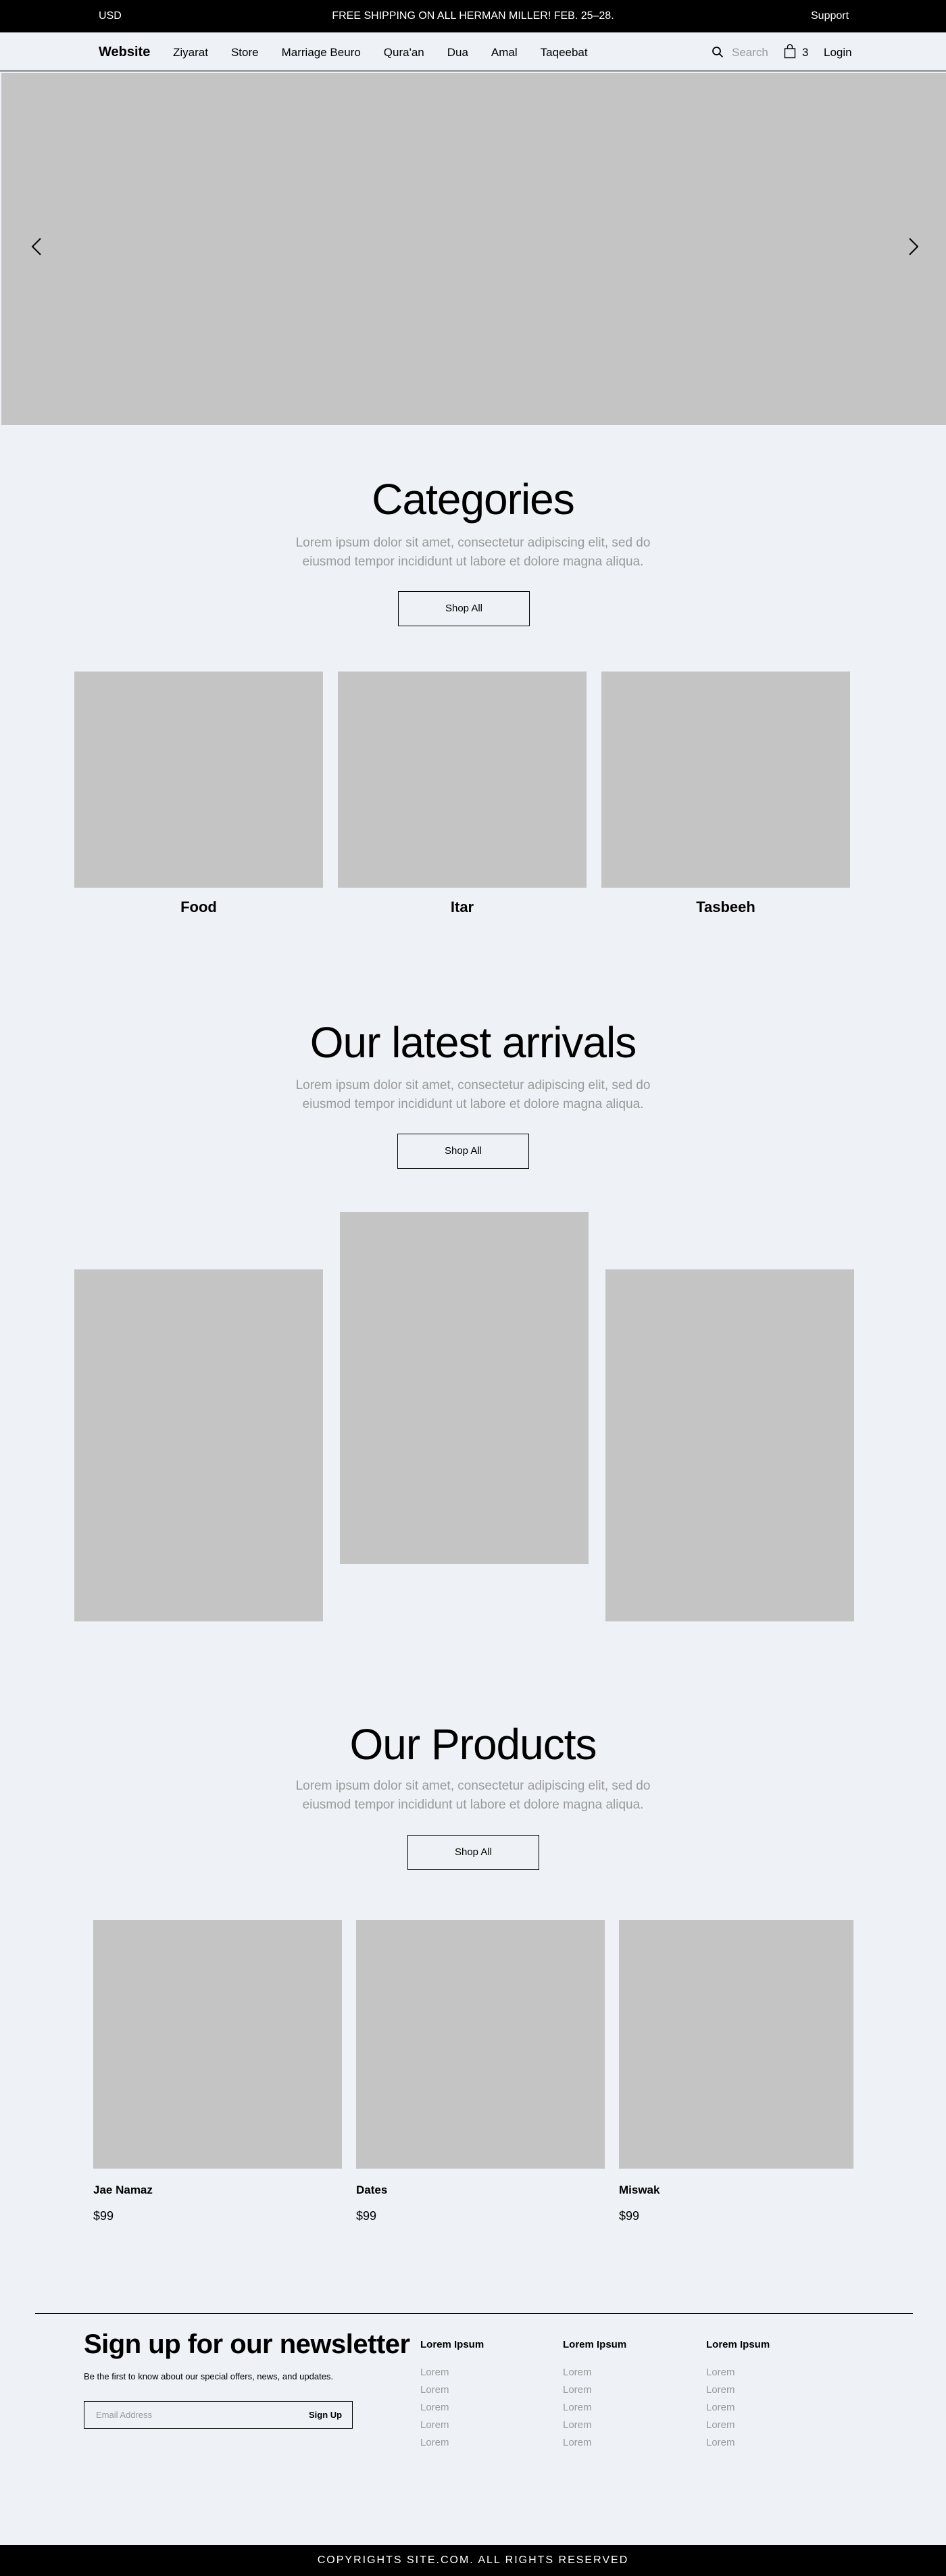 The width and height of the screenshot is (946, 2576). Describe the element at coordinates (474, 249) in the screenshot. I see `hero-carousel-image` at that location.